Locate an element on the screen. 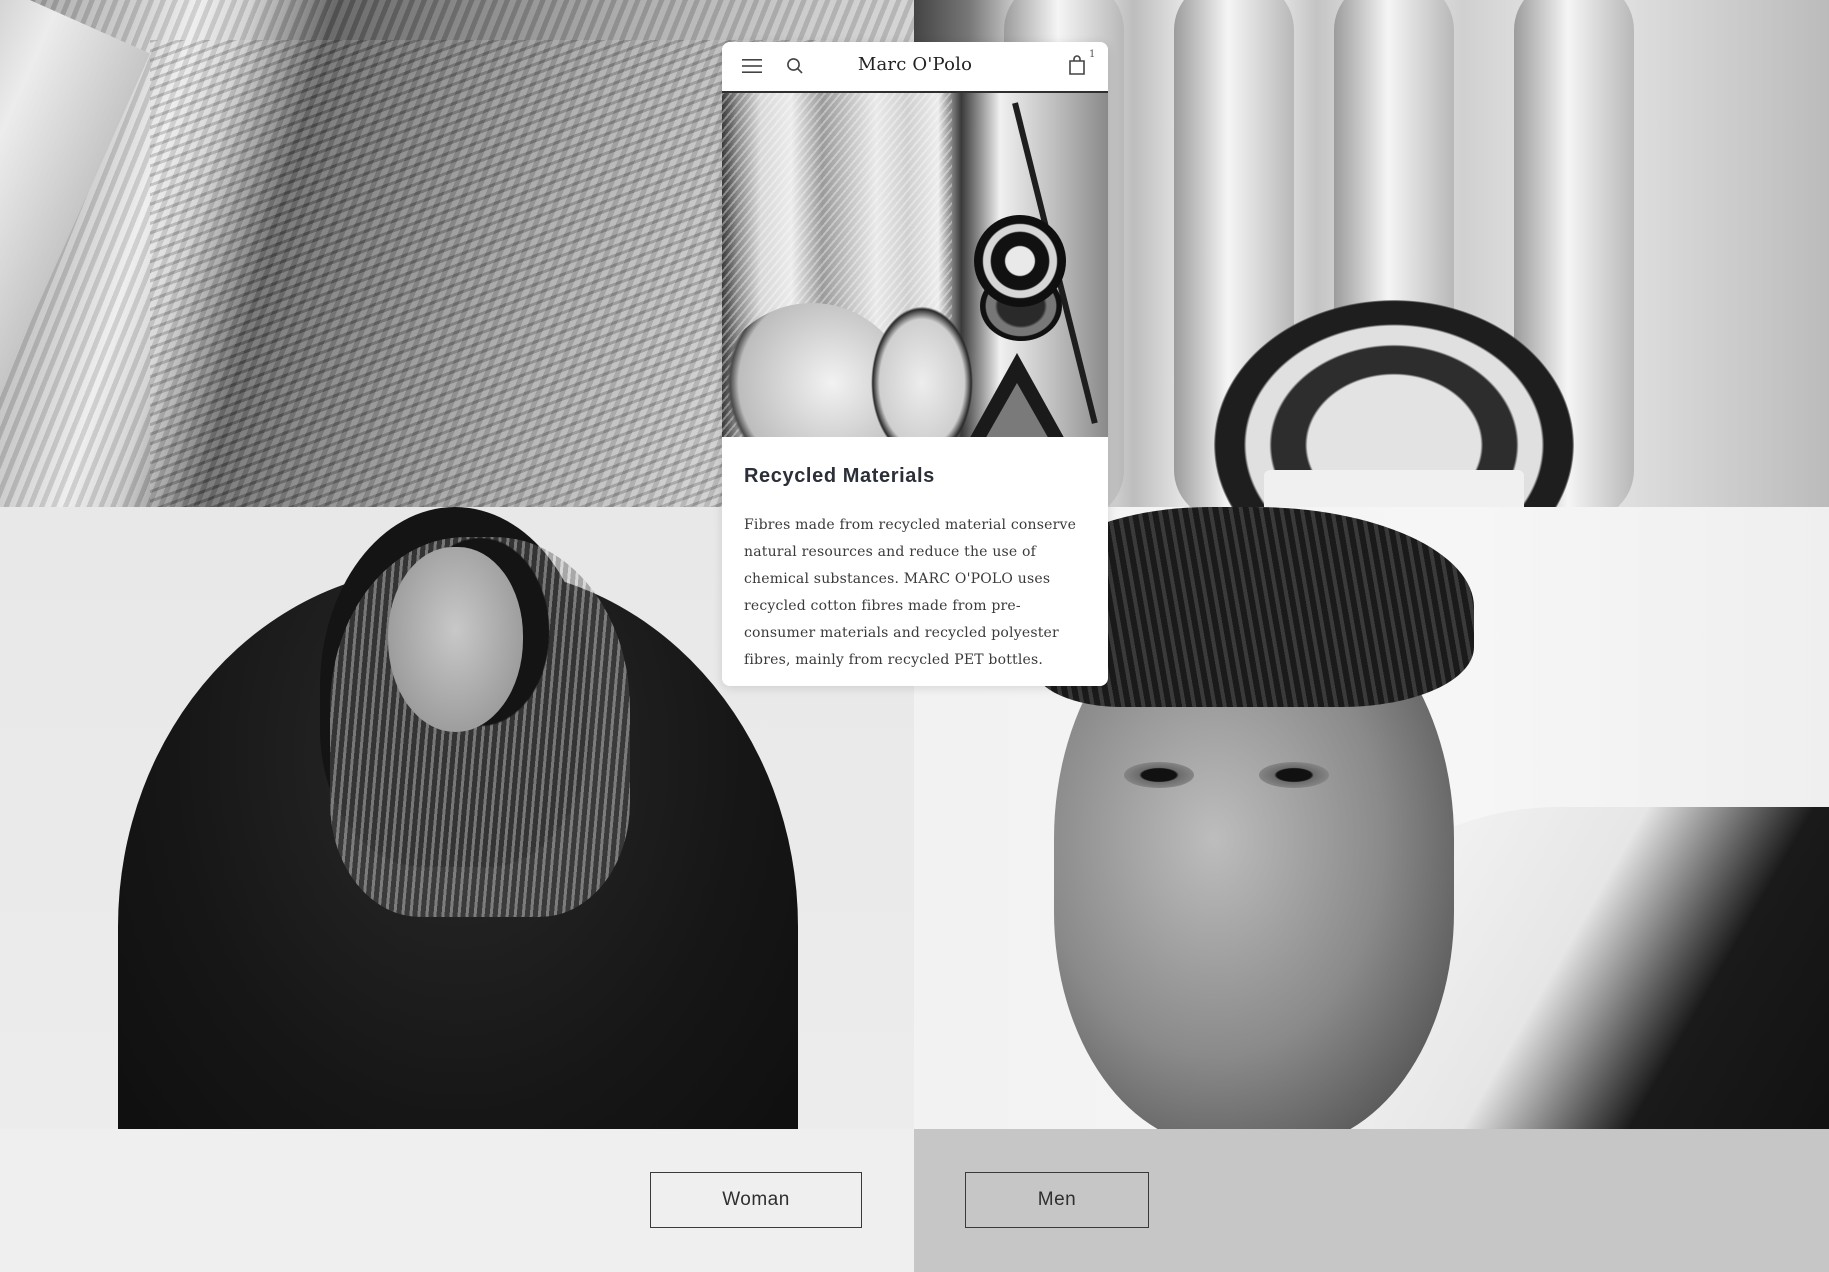 The image size is (1829, 1272). cart-count-badge: 1 is located at coordinates (1092, 54).